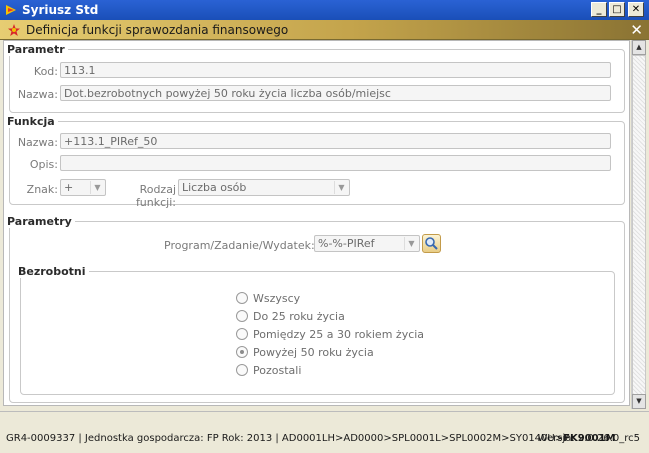 The height and width of the screenshot is (453, 649). I want to click on vertical-scrollbar: ▲ ▼, so click(638, 224).